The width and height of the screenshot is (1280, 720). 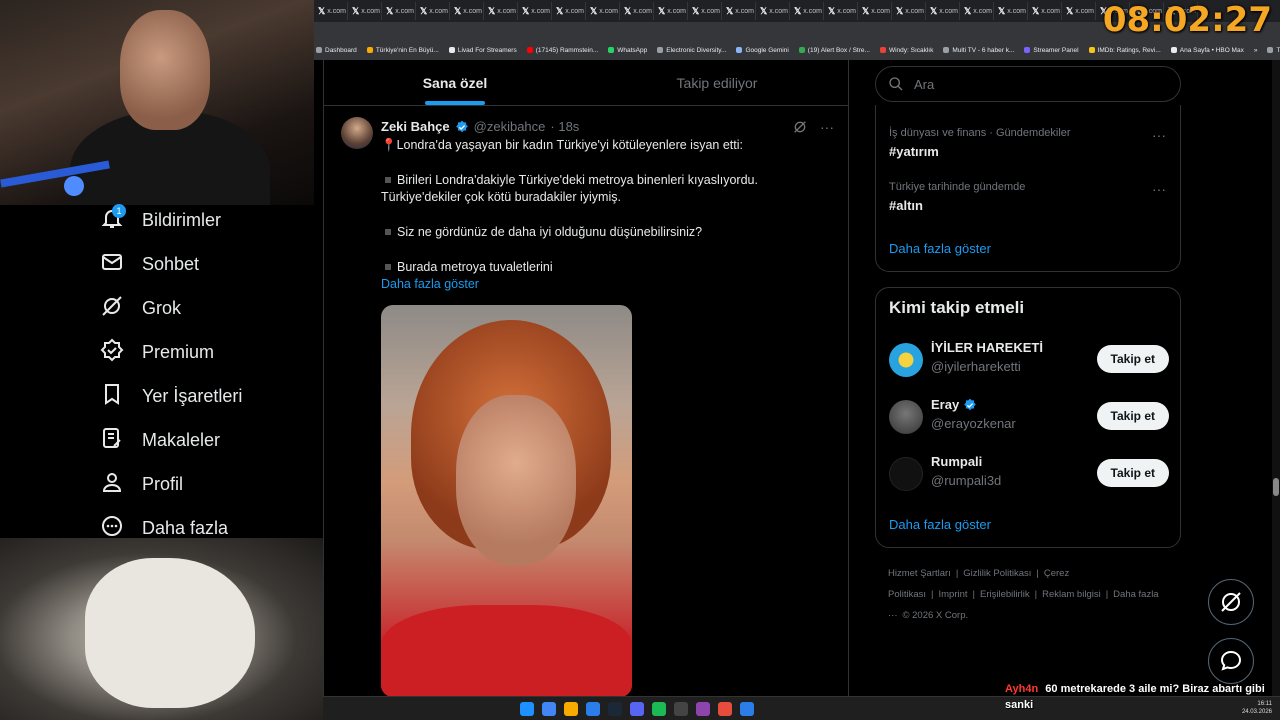 What do you see at coordinates (762, 50) in the screenshot?
I see `bookmark-item: Google Gemini` at bounding box center [762, 50].